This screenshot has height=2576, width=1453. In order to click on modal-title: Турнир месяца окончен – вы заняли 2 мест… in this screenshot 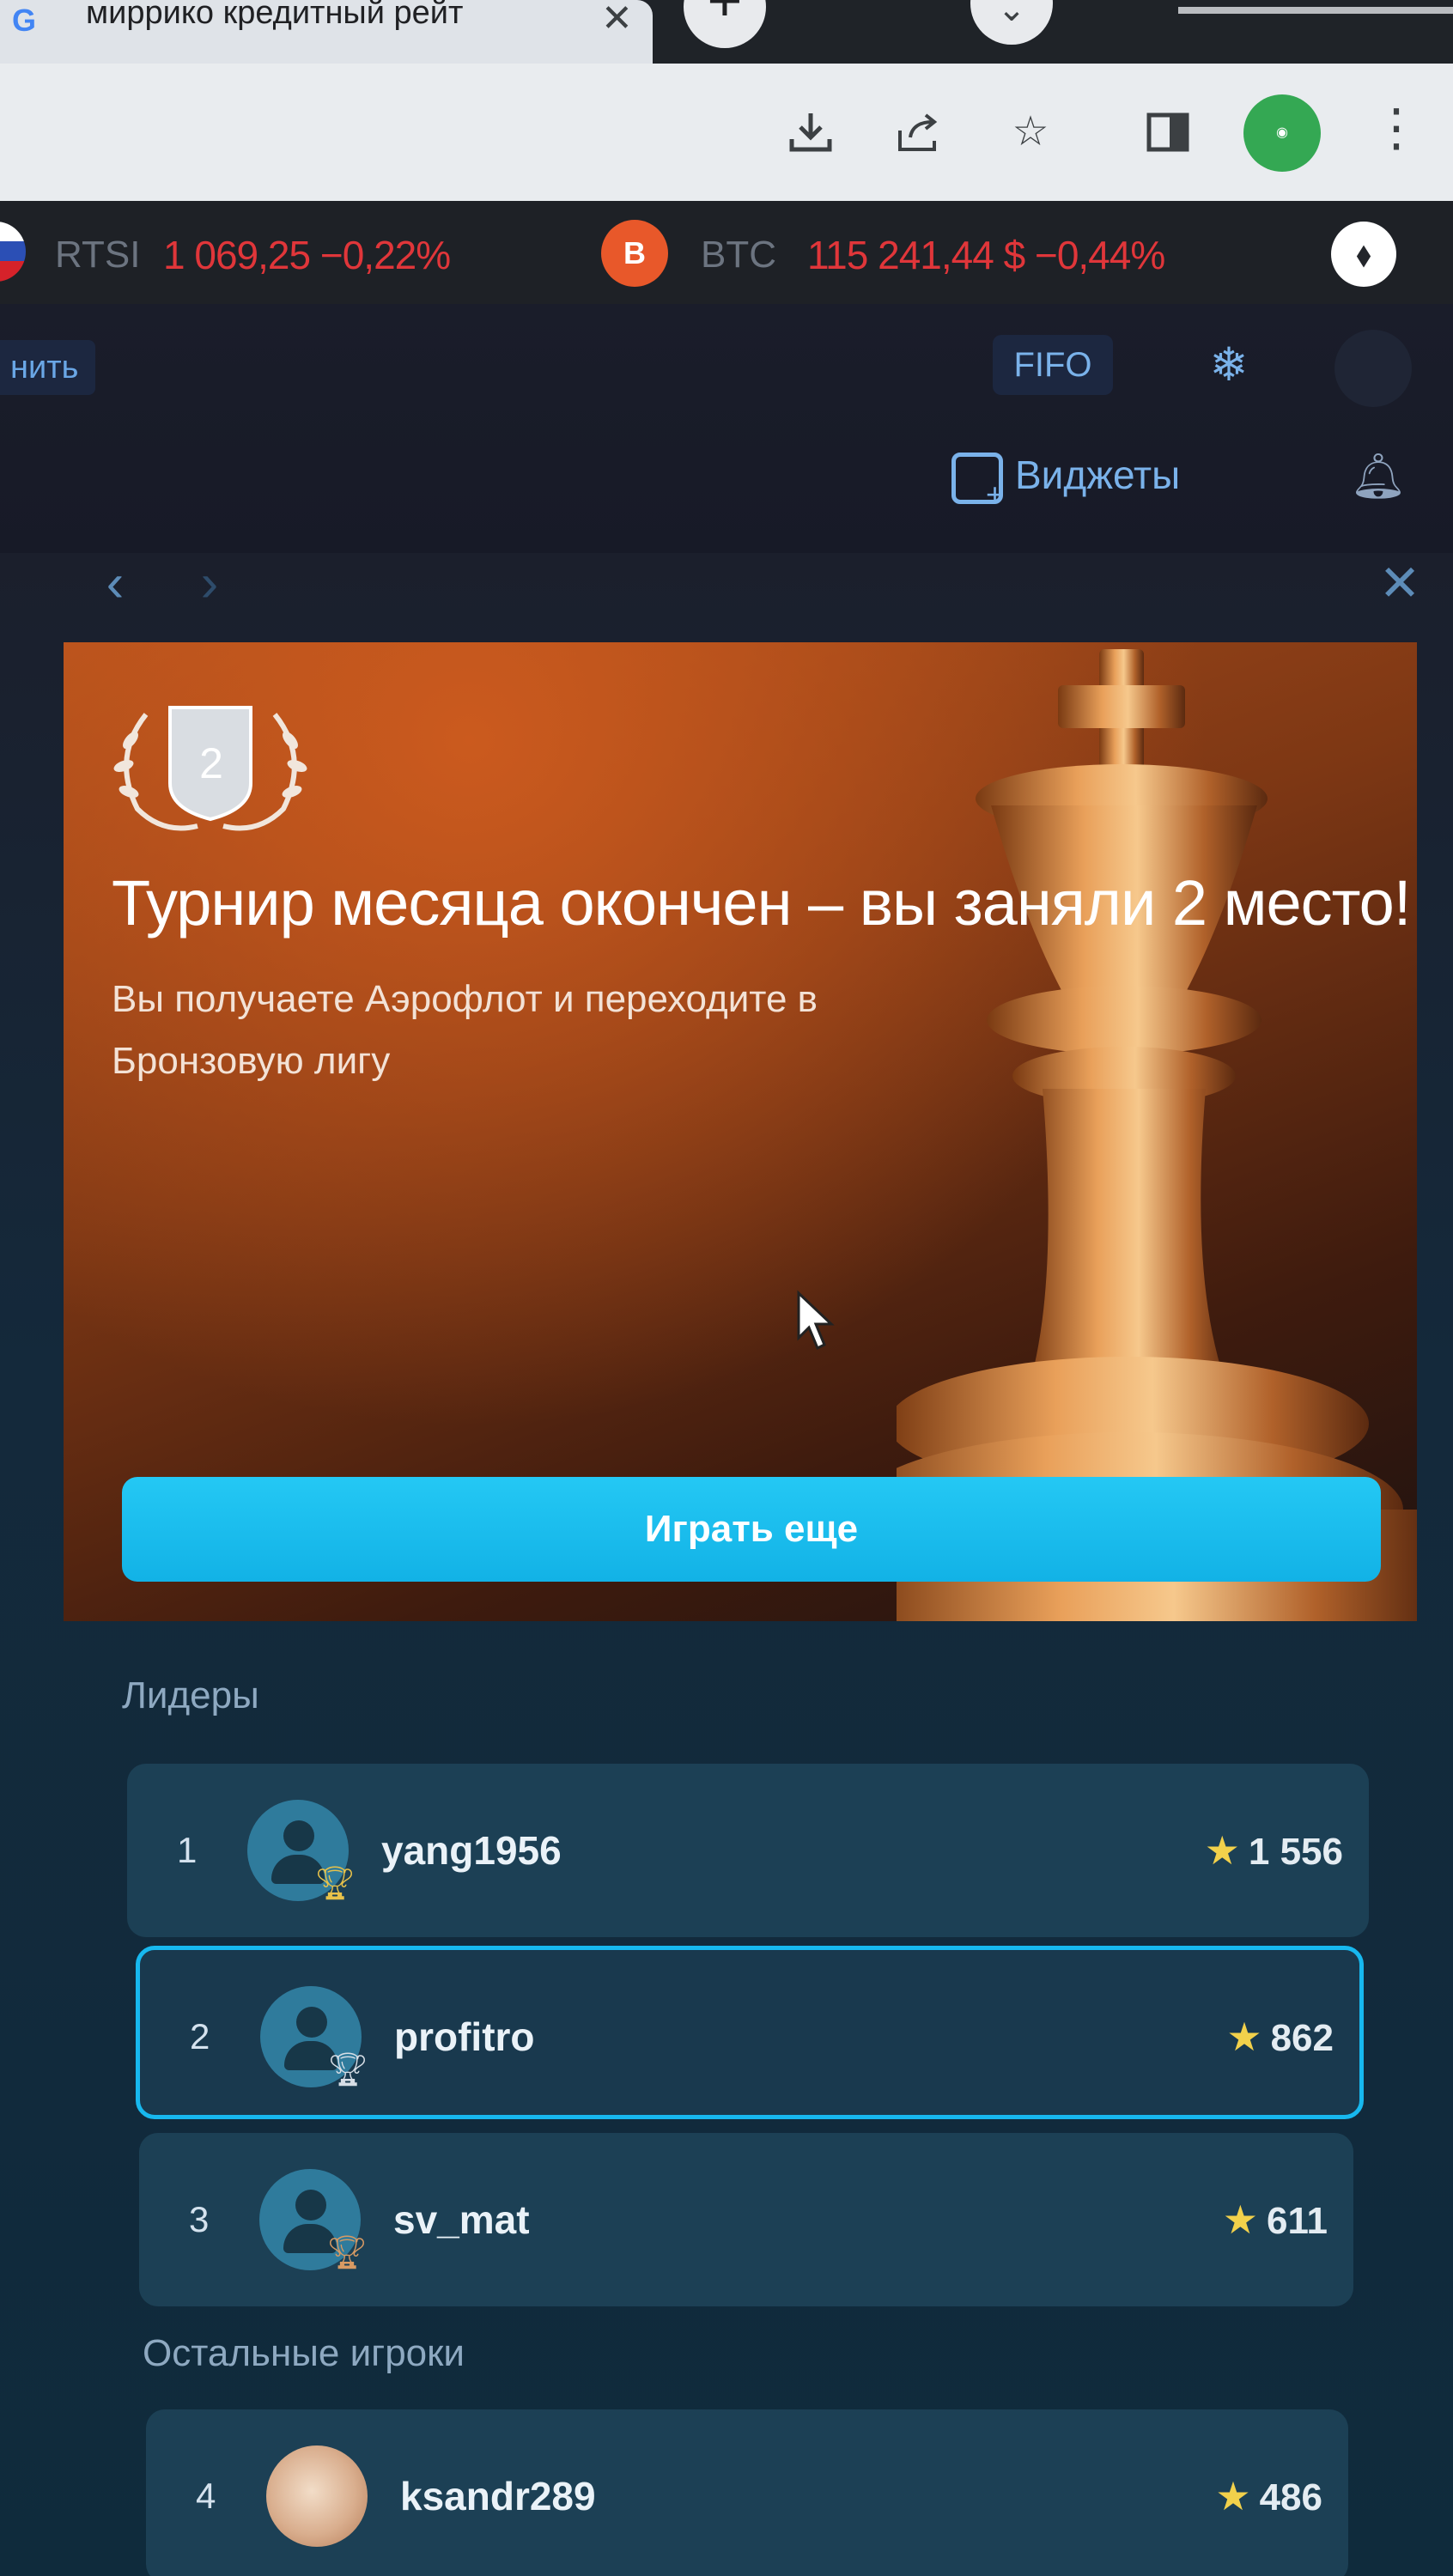, I will do `click(762, 903)`.